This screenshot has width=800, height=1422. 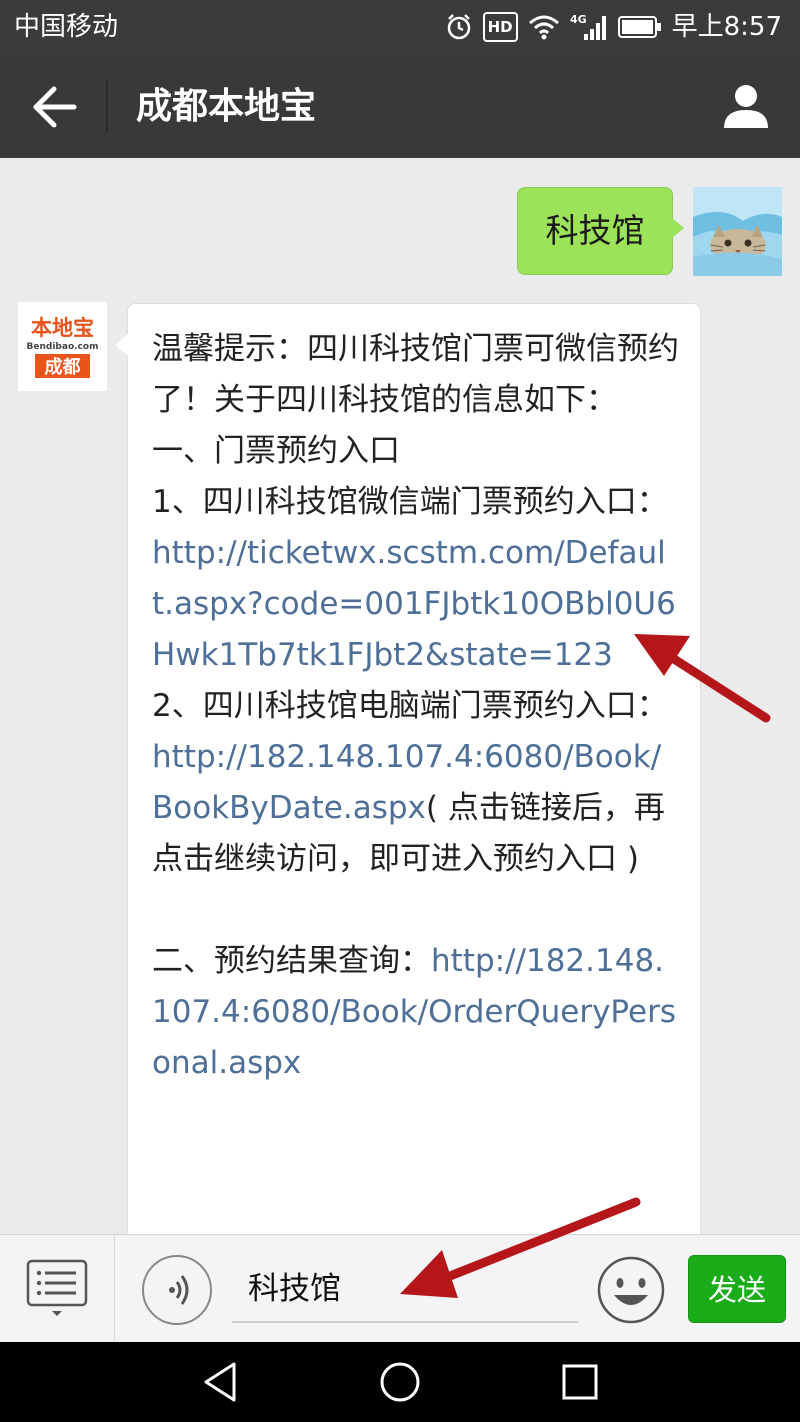 I want to click on emoji-icon, so click(x=631, y=1290).